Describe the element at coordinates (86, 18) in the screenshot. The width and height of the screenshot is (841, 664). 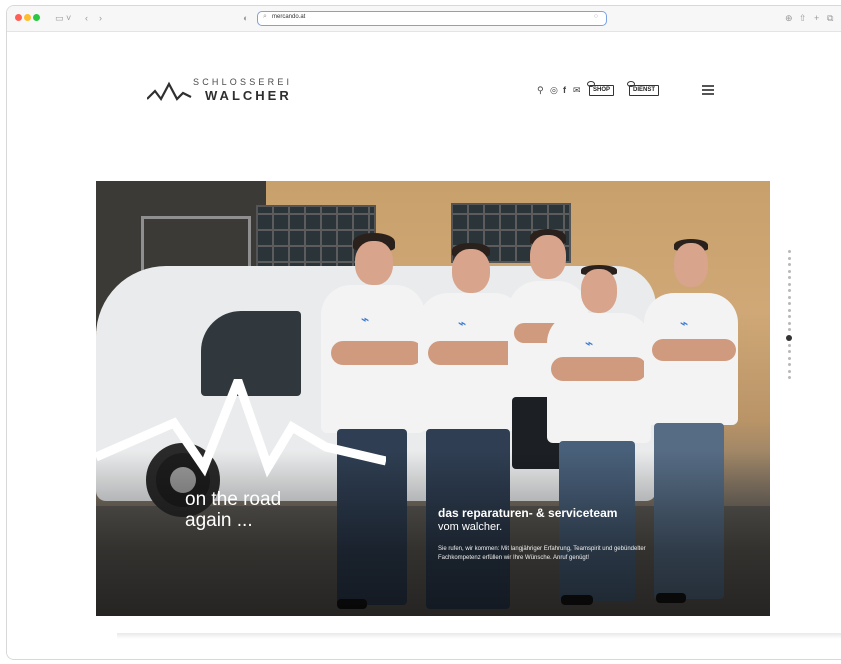
I see `back-icon: ‹` at that location.